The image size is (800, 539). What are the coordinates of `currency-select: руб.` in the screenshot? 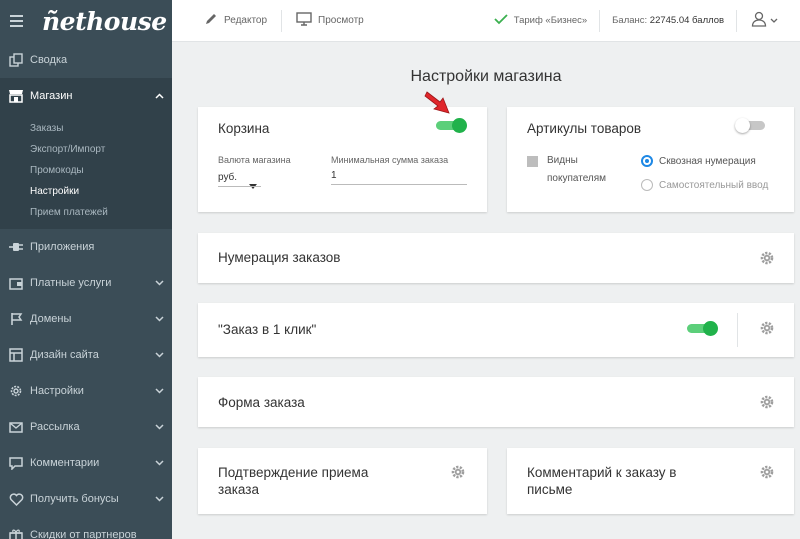 It's located at (227, 177).